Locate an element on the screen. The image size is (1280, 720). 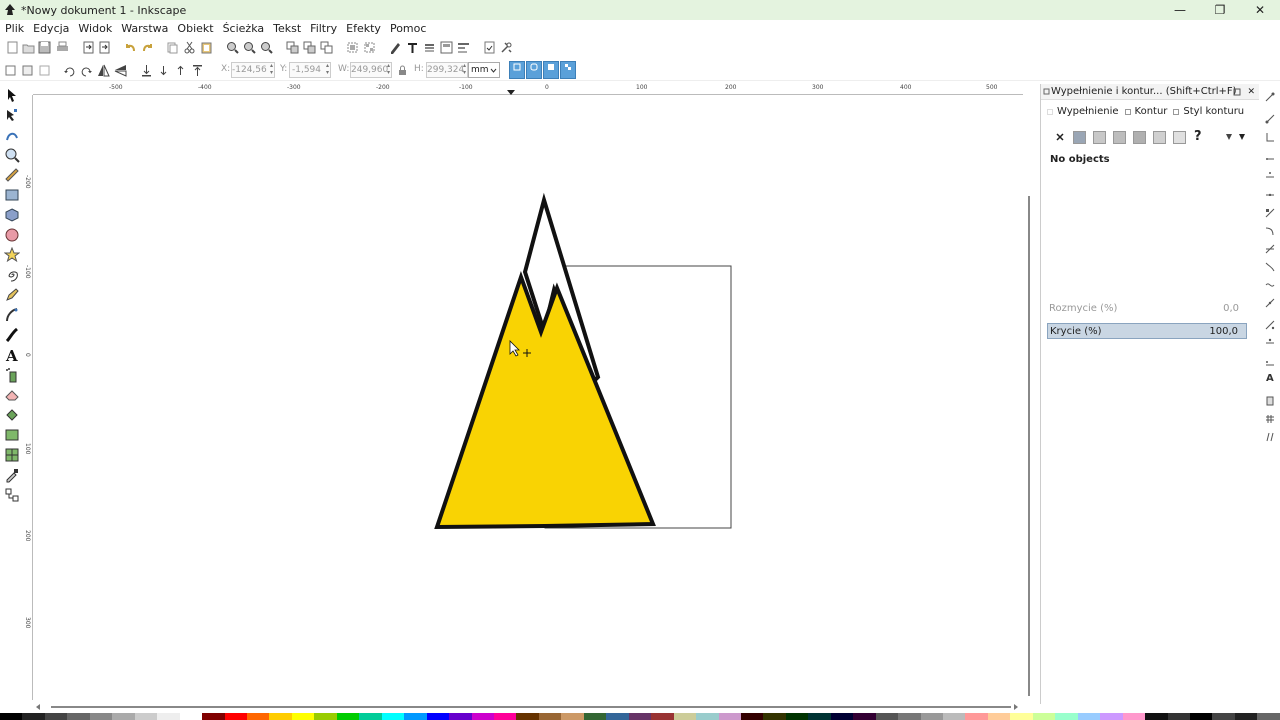
group-icon is located at coordinates (352, 47).